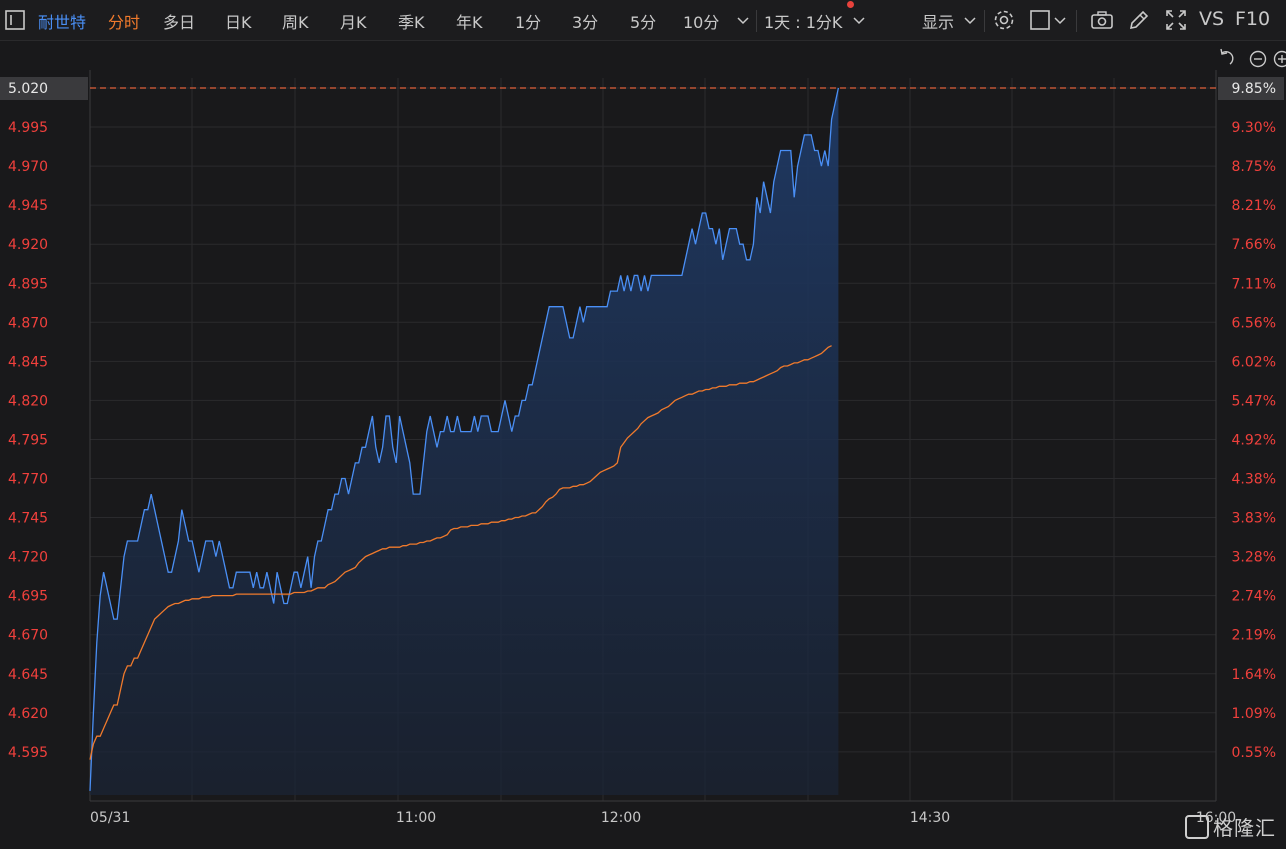  I want to click on y-tick-label-right: 9.30%, so click(1254, 128).